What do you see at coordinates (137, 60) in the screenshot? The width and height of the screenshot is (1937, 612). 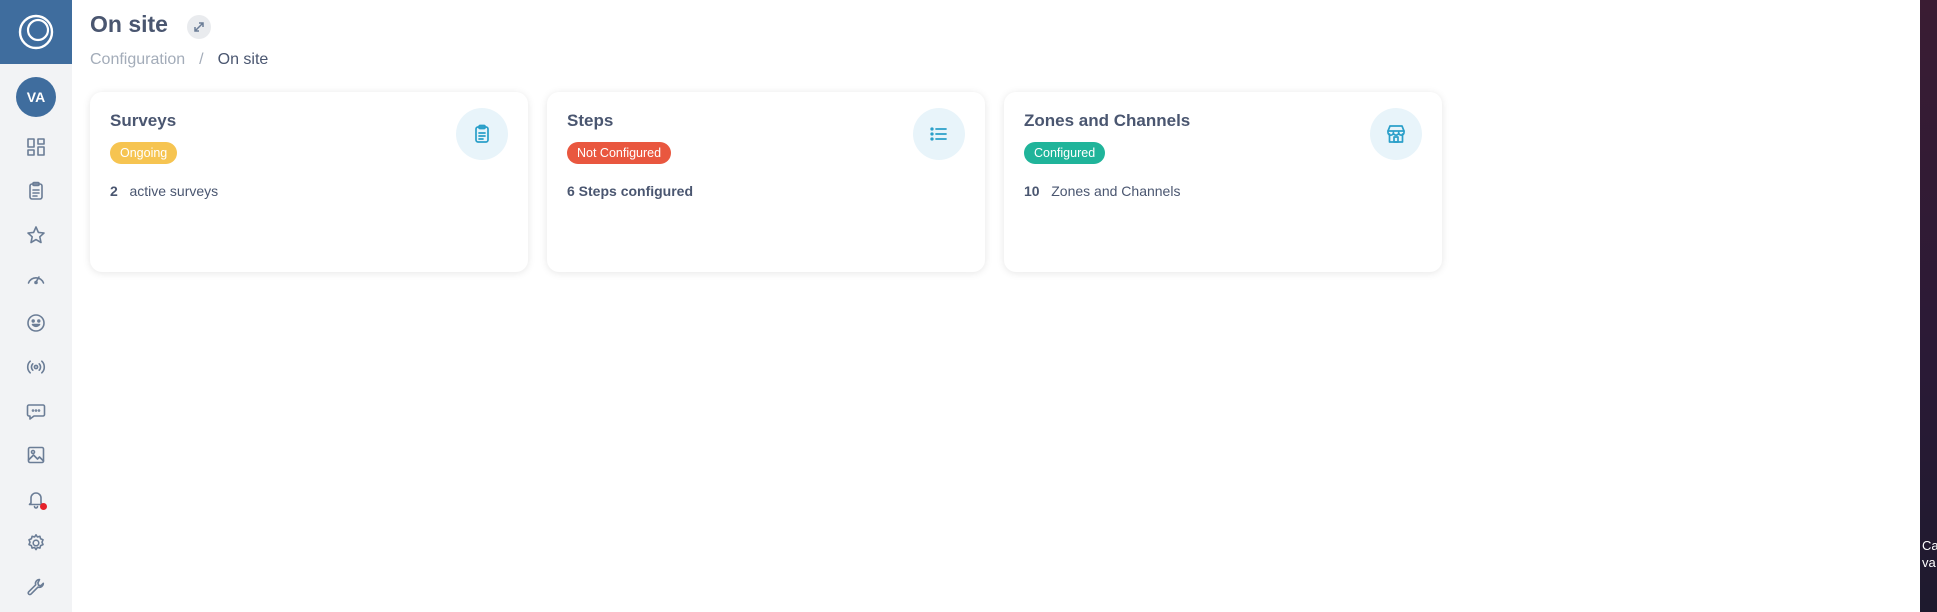 I see `breadcrumb-configuration: Configuration` at bounding box center [137, 60].